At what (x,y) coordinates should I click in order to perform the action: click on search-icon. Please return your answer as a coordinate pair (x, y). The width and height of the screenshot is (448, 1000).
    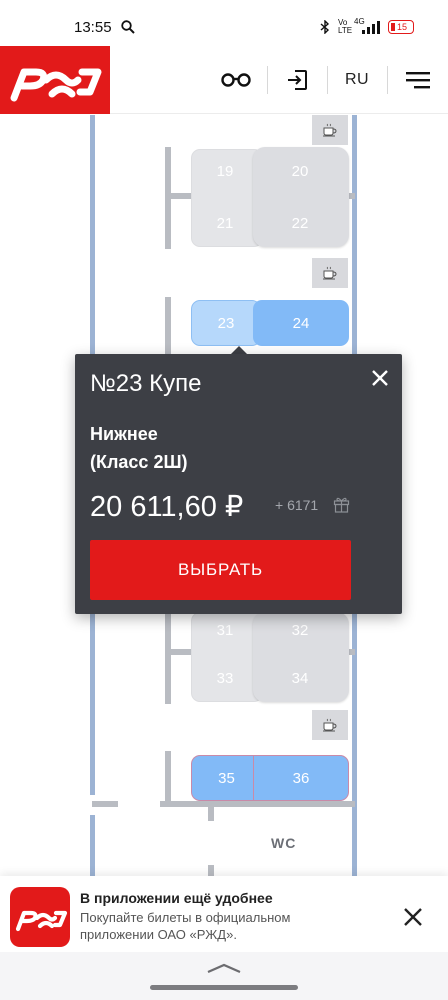
    Looking at the image, I should click on (128, 27).